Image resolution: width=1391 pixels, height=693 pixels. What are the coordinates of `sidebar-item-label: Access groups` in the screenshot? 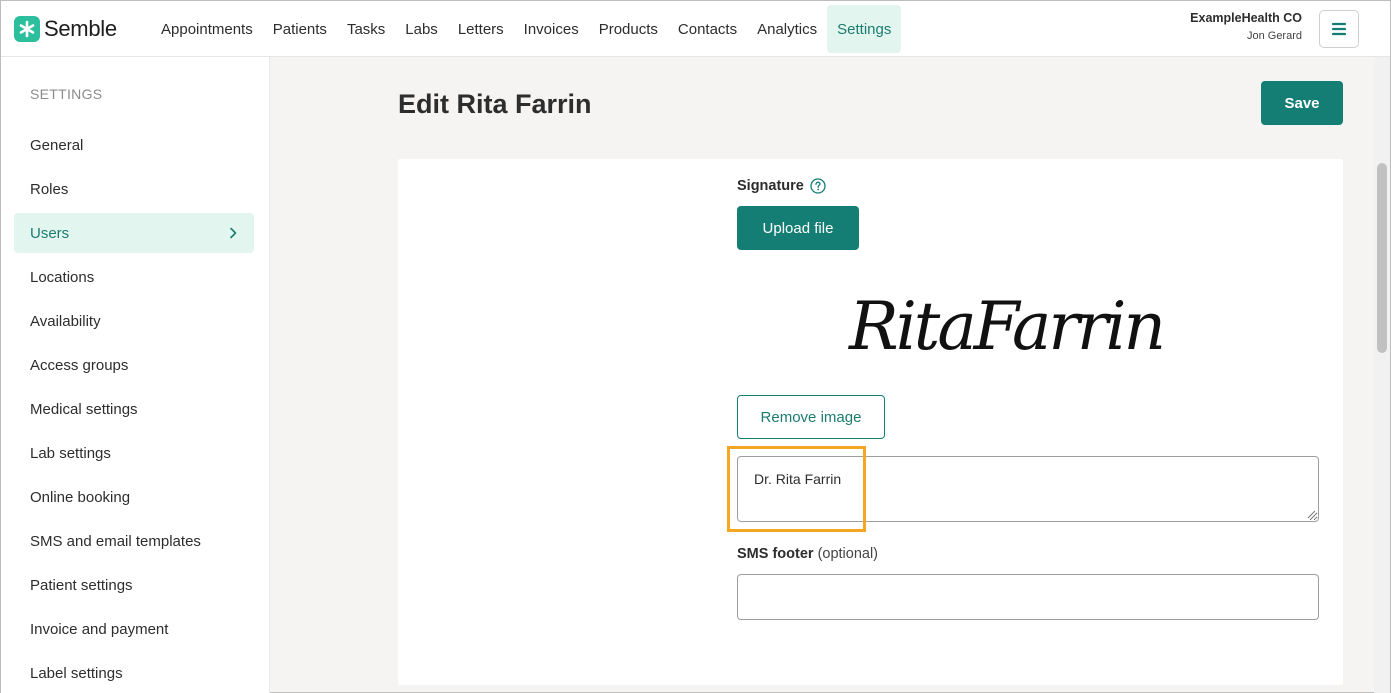 It's located at (79, 365).